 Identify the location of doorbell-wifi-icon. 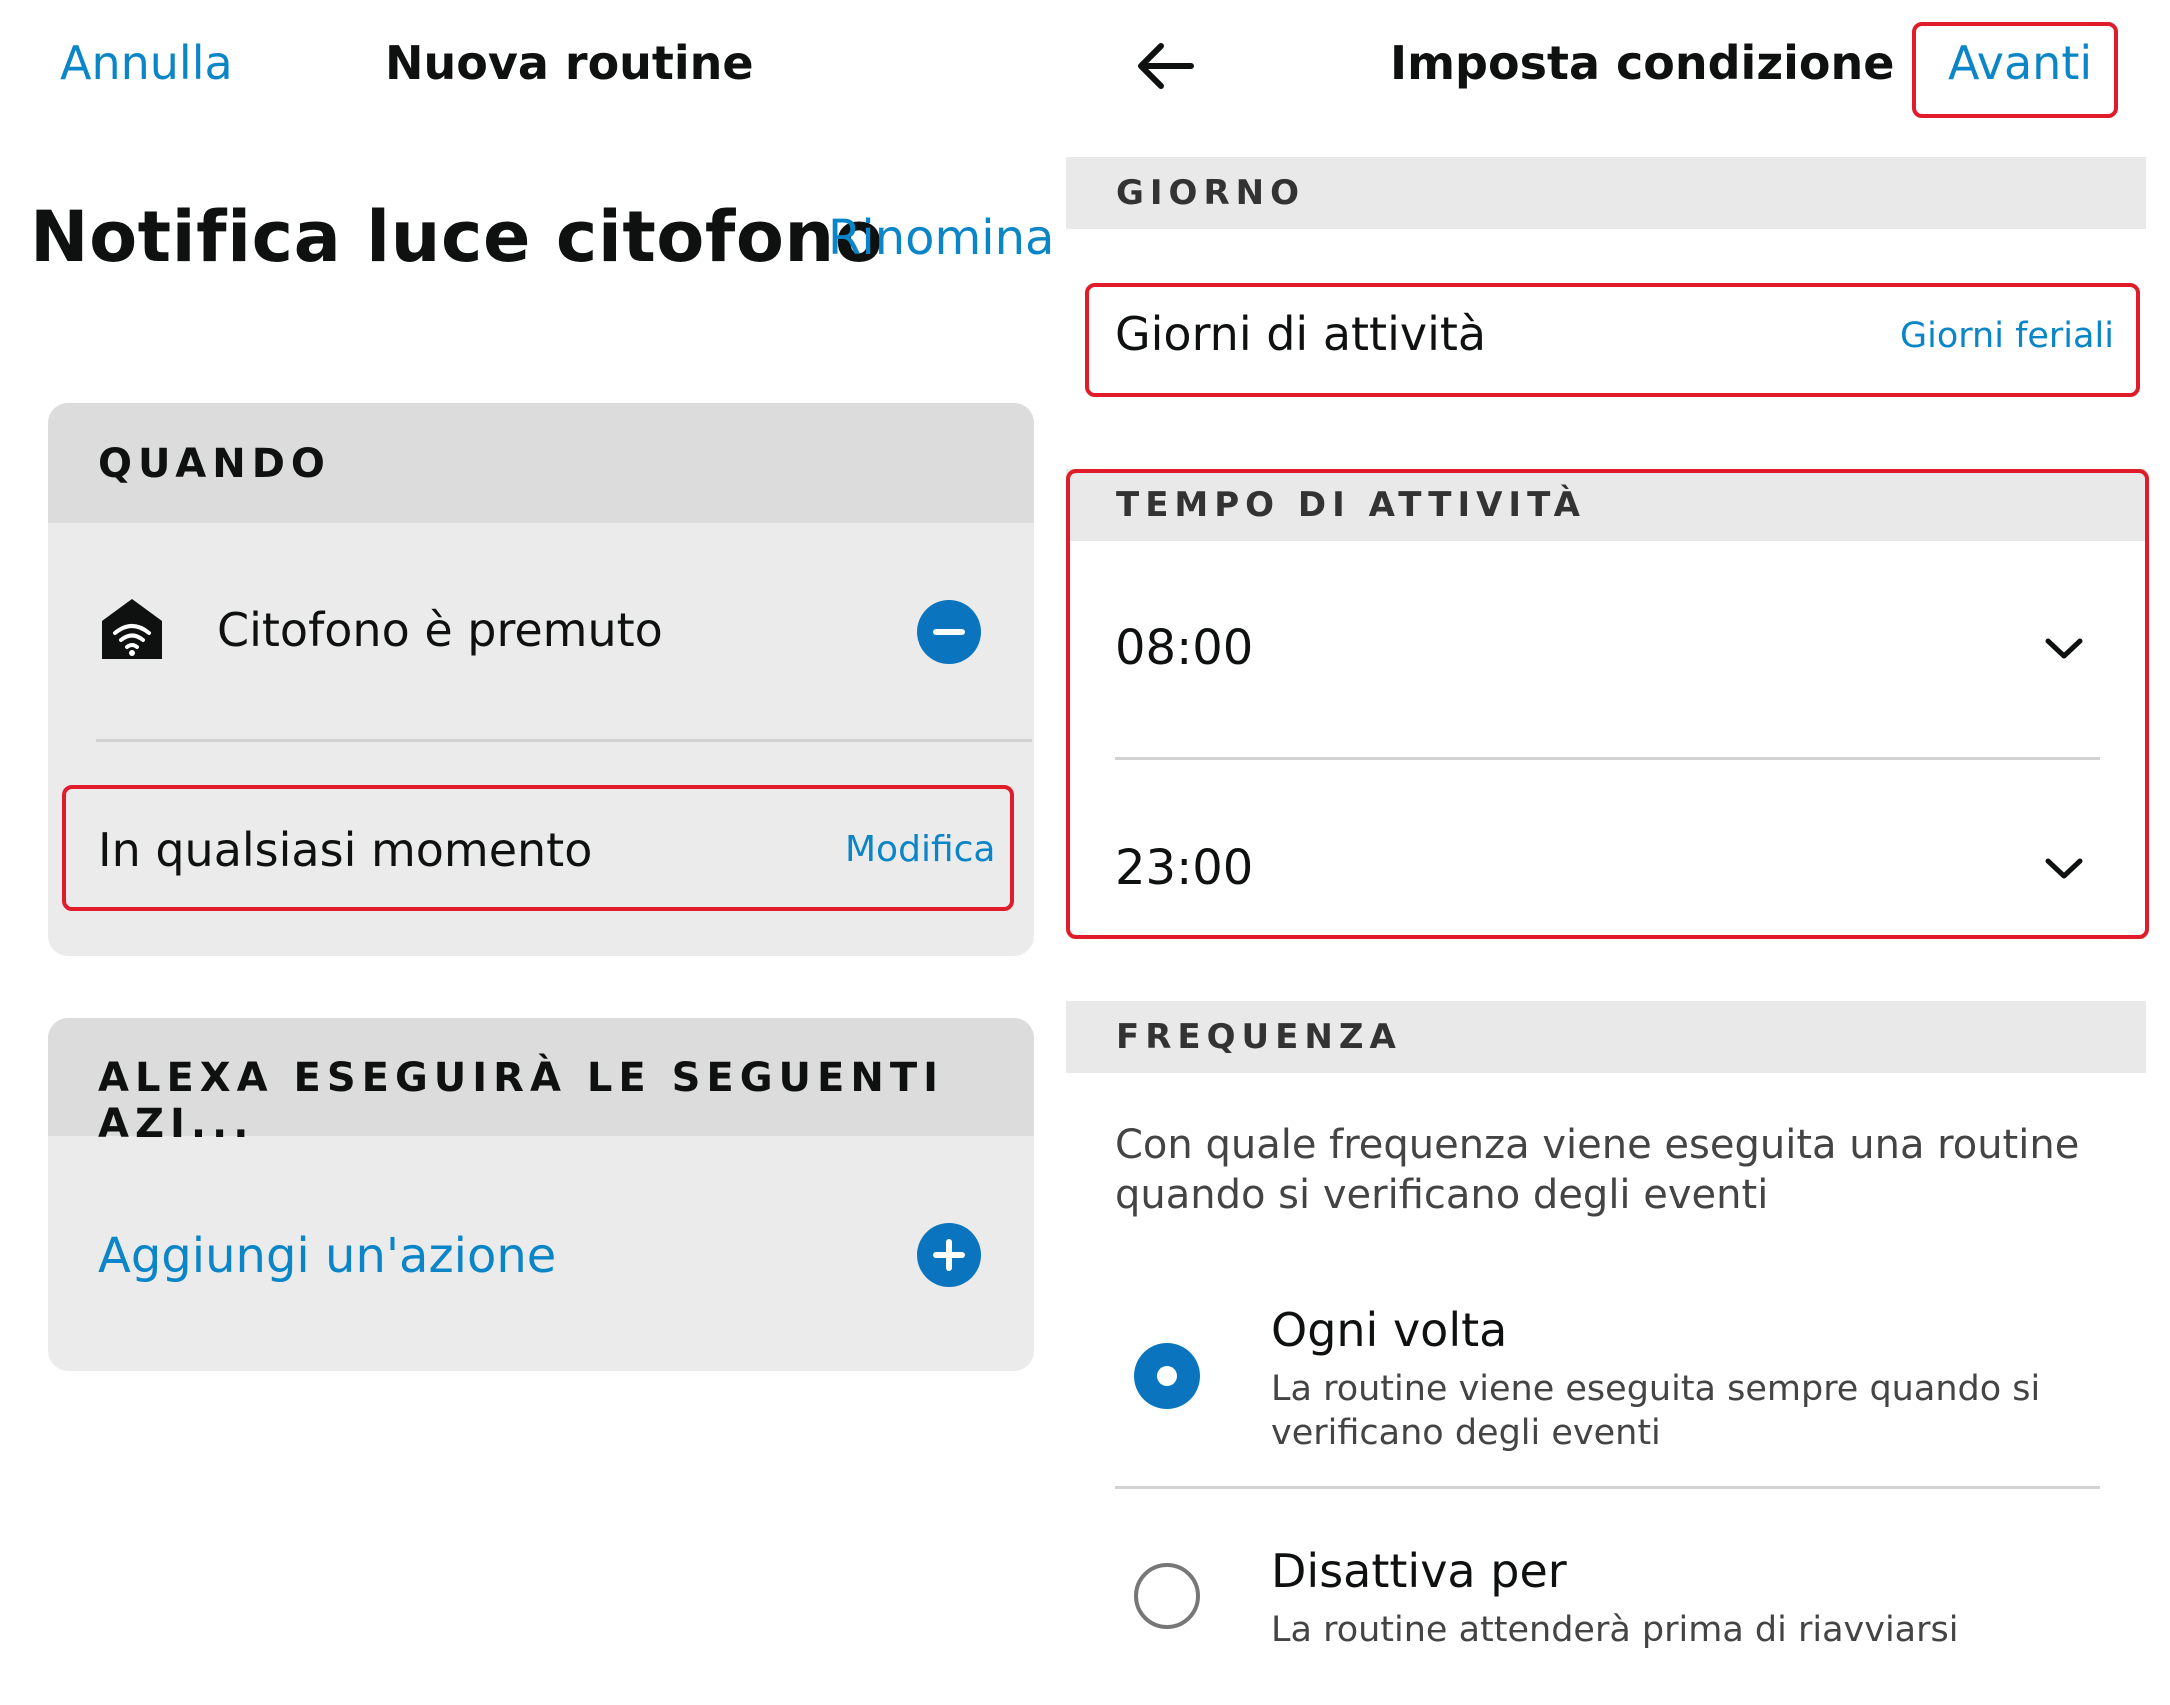
(132, 629).